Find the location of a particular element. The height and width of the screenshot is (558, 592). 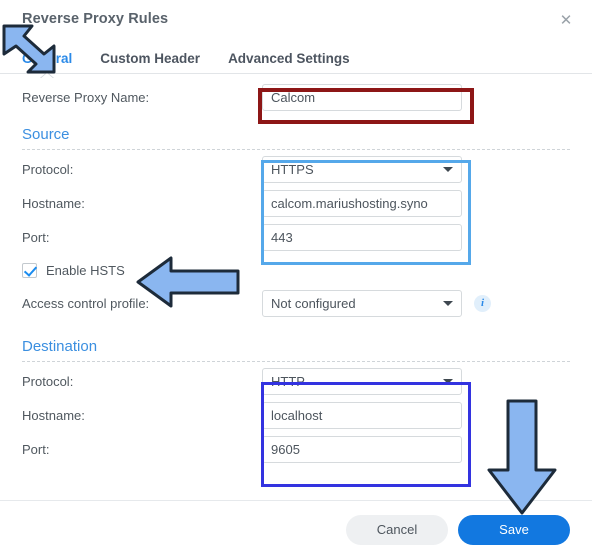

label-source-hostname: Hostname: is located at coordinates (53, 203).